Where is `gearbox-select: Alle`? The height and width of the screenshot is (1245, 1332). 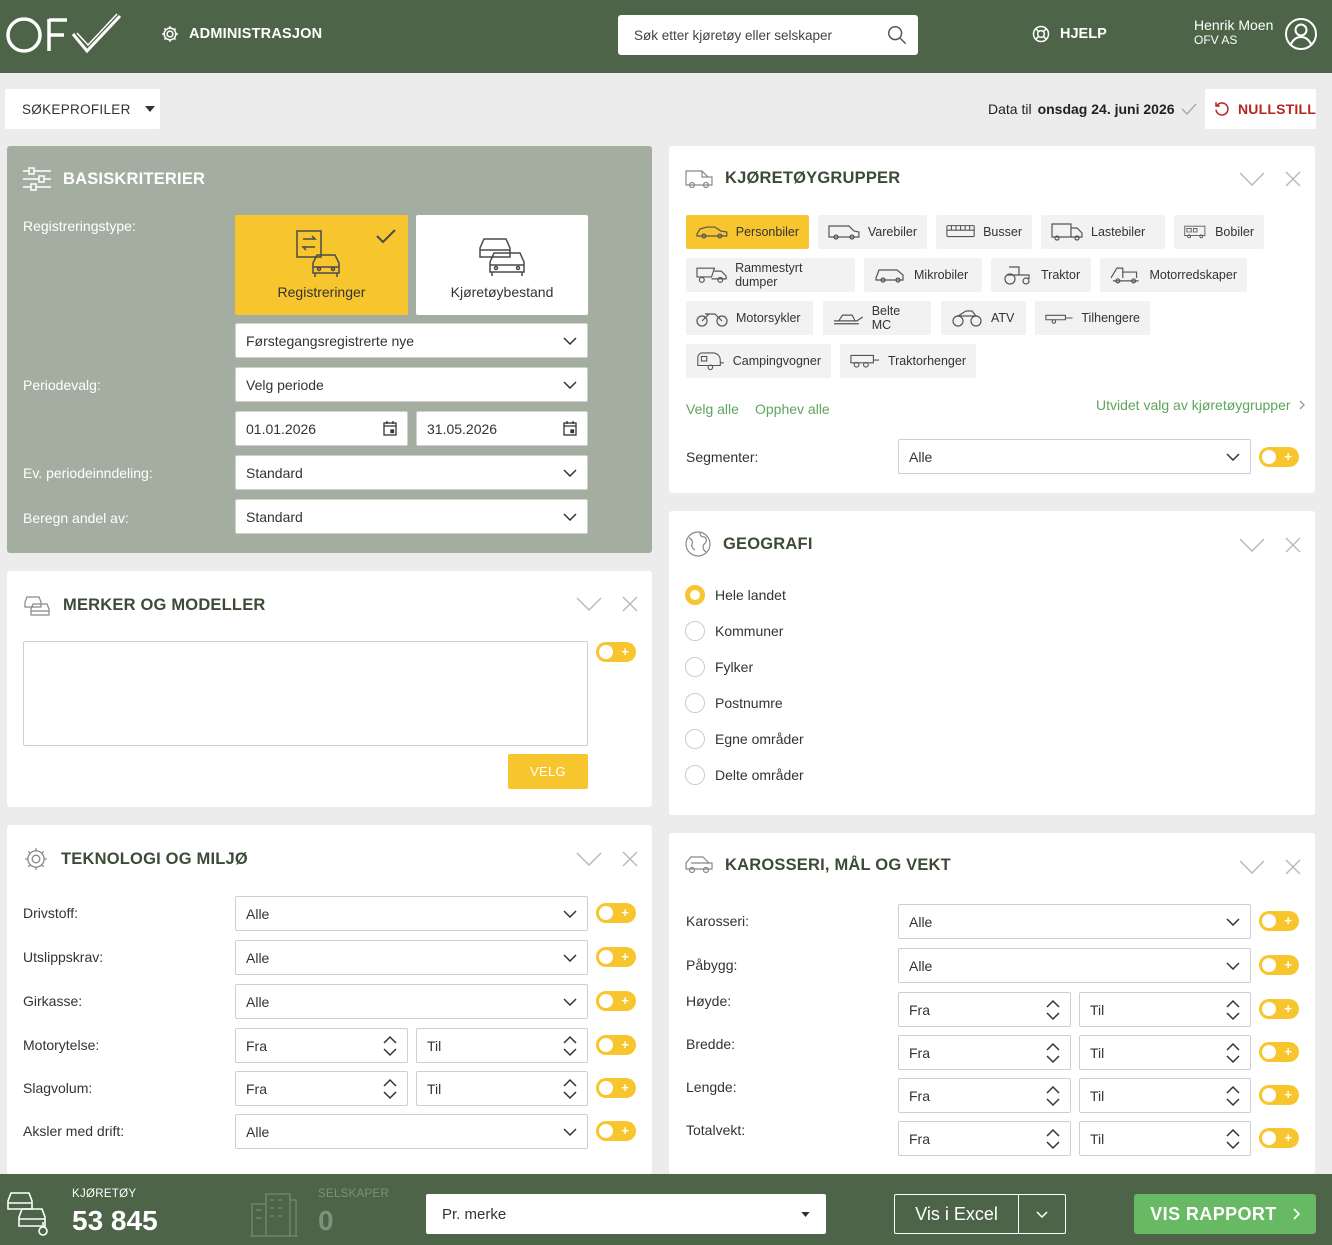 gearbox-select: Alle is located at coordinates (411, 1001).